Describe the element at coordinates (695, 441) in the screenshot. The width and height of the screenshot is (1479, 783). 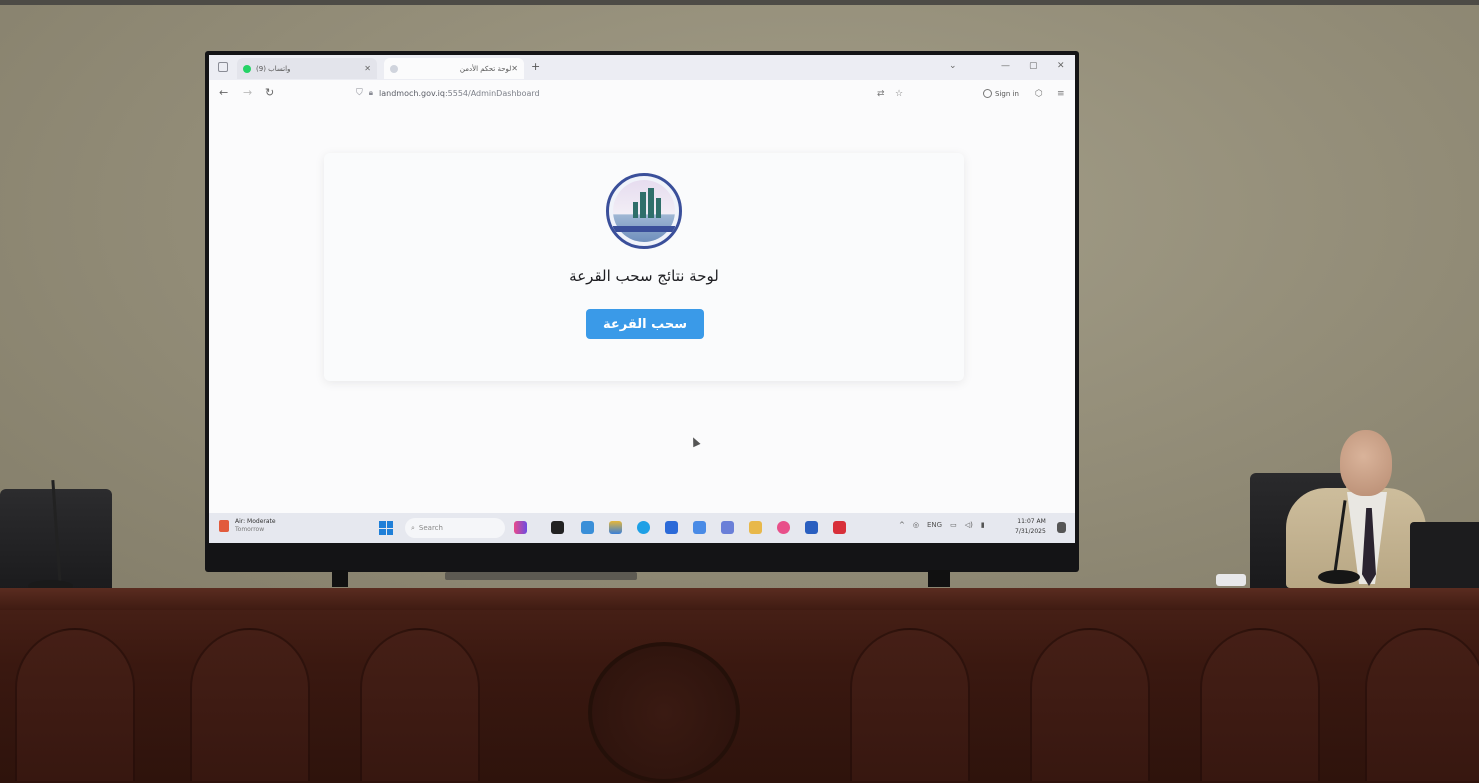
I see `mouse-cursor-icon` at that location.